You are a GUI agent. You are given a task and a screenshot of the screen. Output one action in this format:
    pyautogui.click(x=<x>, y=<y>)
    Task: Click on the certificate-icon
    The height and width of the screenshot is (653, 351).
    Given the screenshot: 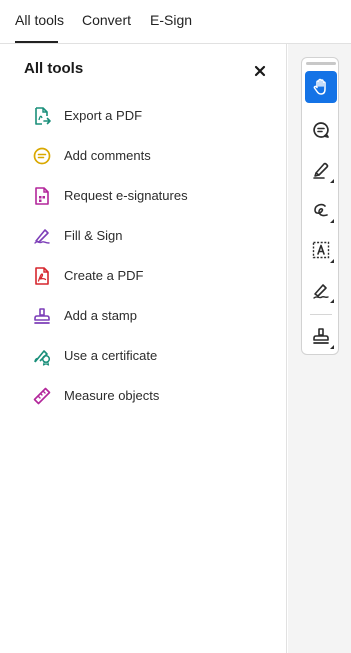 What is the action you would take?
    pyautogui.click(x=42, y=358)
    